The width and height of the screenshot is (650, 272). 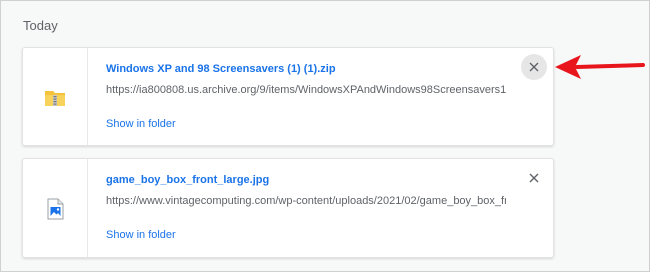 What do you see at coordinates (40, 25) in the screenshot?
I see `section-heading-today: Today` at bounding box center [40, 25].